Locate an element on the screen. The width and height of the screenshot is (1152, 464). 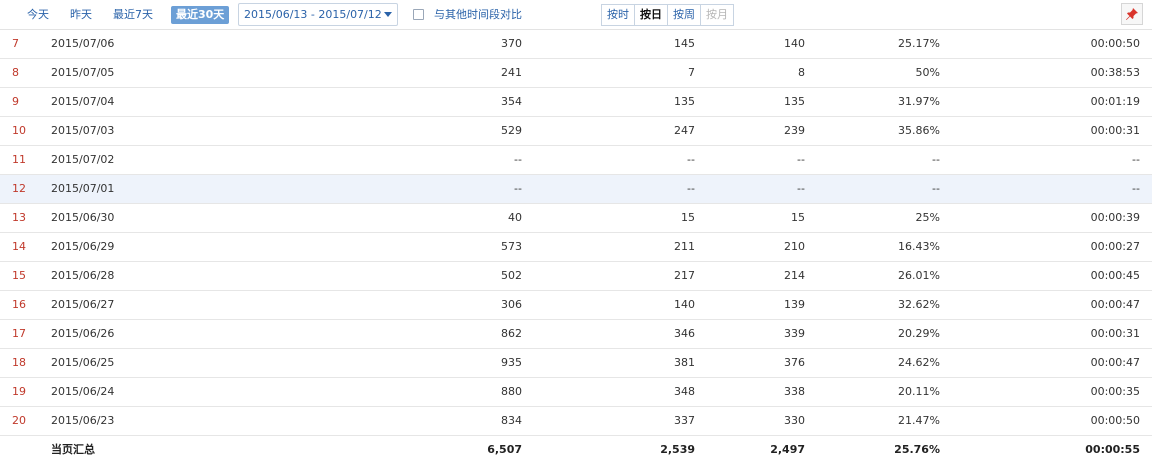
cell-date: 2015/07/03 is located at coordinates (83, 130).